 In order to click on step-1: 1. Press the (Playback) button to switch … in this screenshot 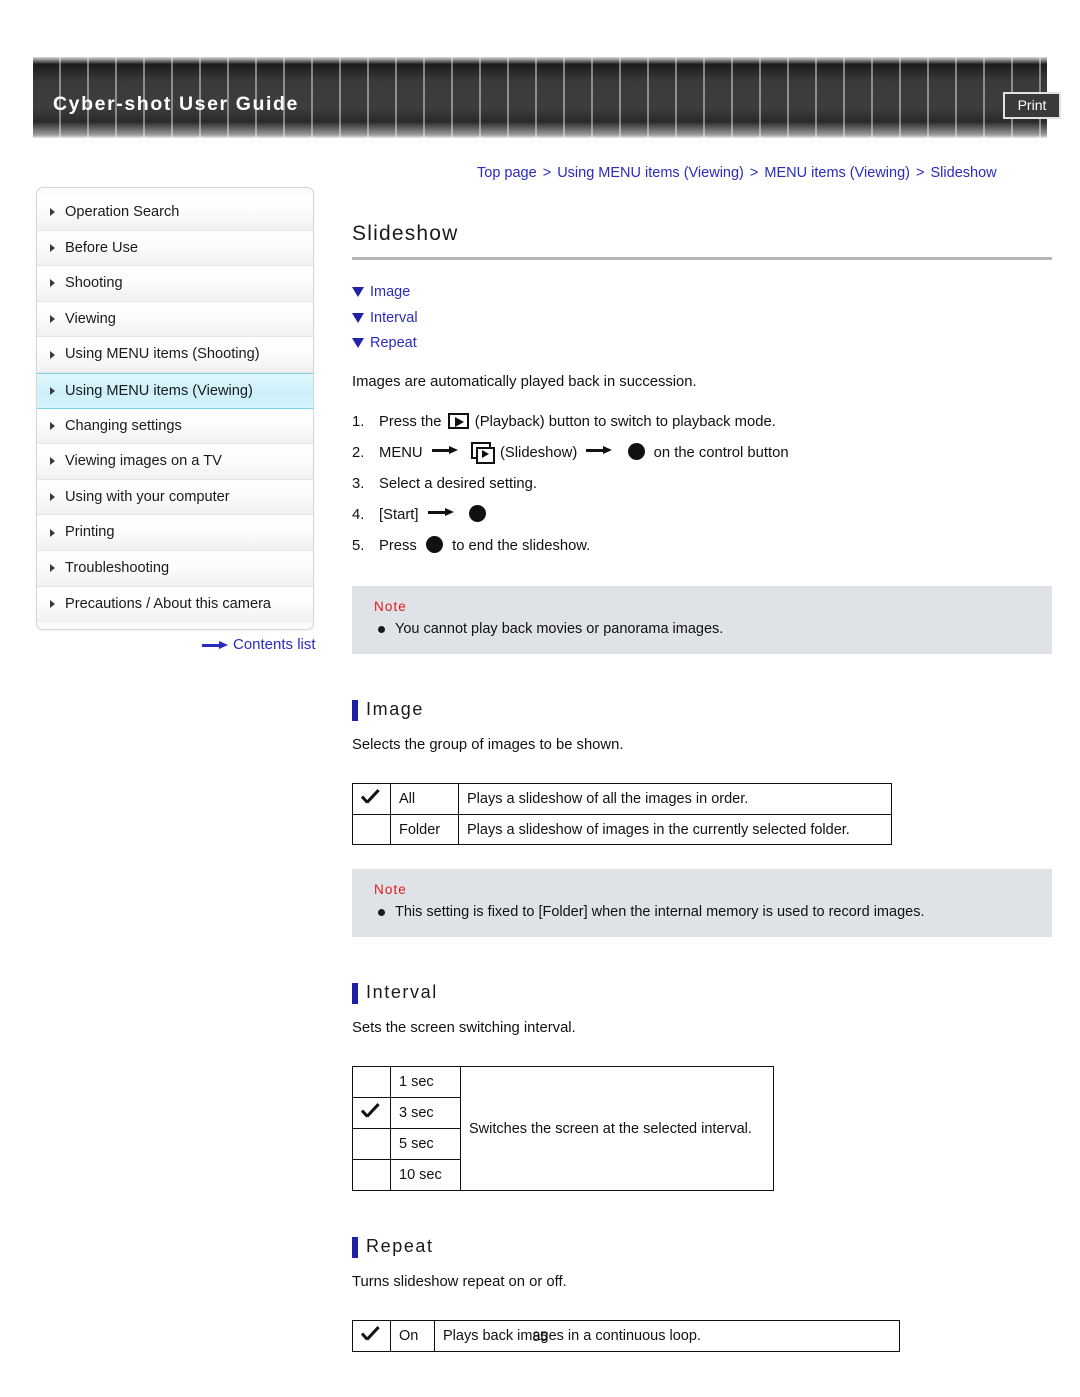, I will do `click(702, 422)`.